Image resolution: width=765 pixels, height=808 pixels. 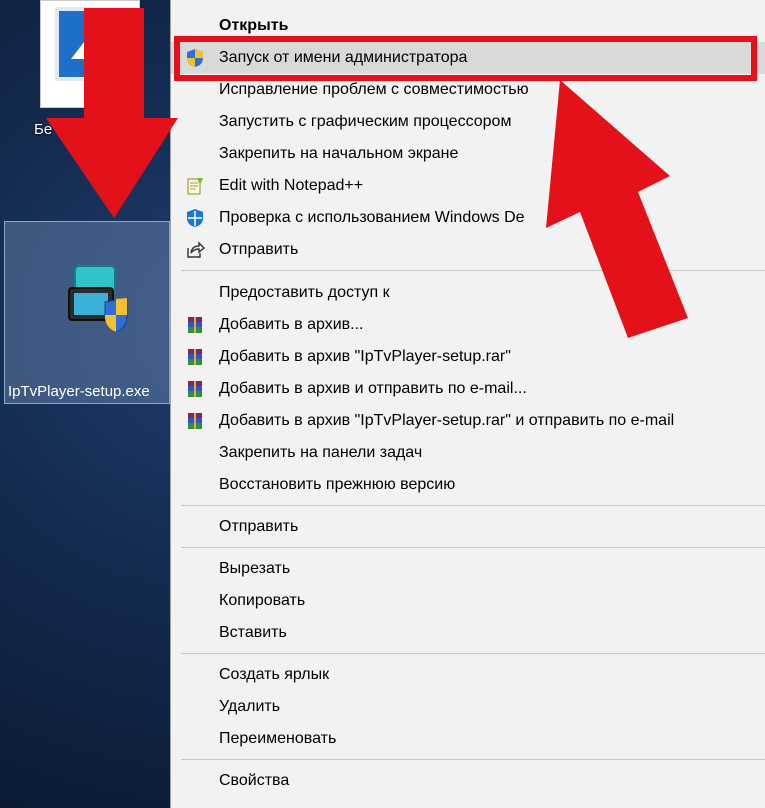 What do you see at coordinates (274, 674) in the screenshot?
I see `menu-item-label: Создать ярлык` at bounding box center [274, 674].